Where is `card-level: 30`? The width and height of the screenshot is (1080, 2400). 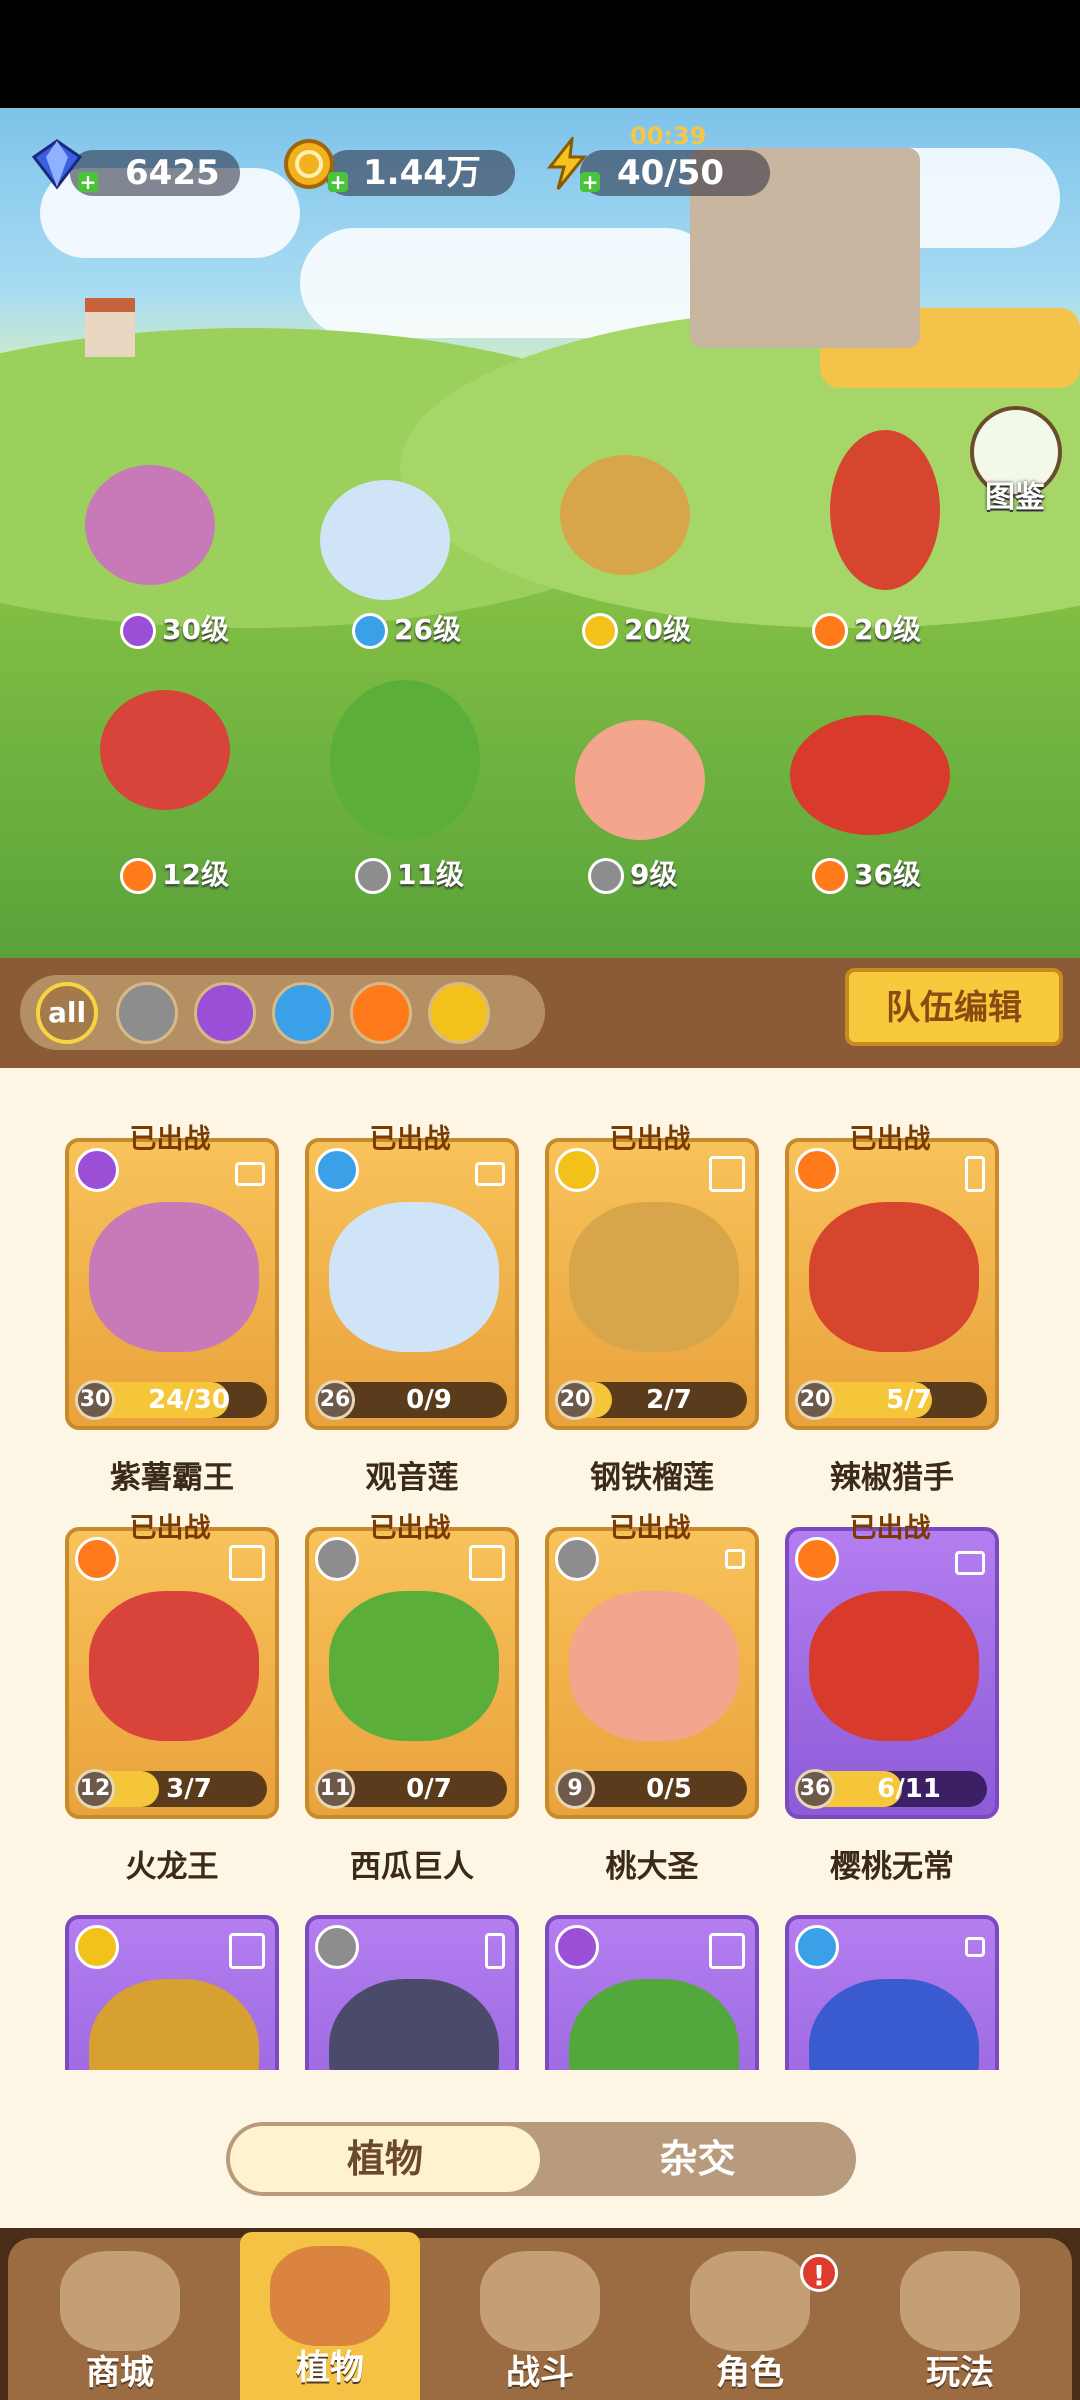
card-level: 30 is located at coordinates (95, 1400).